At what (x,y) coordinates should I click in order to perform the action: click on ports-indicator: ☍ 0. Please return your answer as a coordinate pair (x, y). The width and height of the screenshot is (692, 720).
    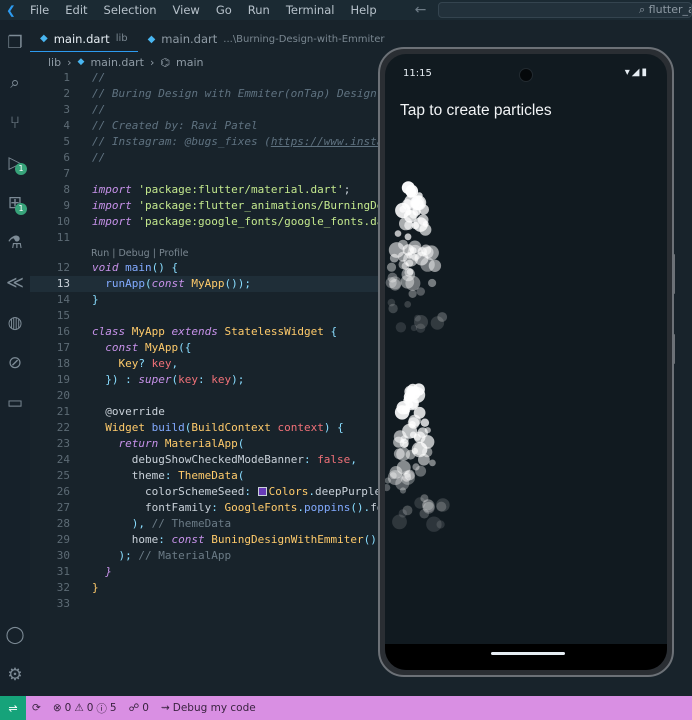
    Looking at the image, I should click on (139, 708).